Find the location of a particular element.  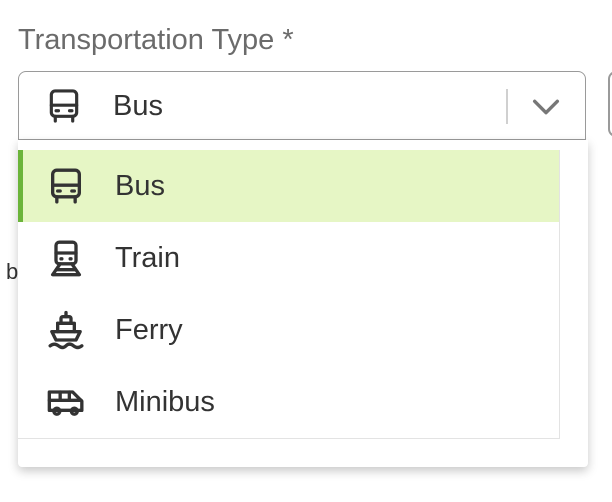

train-icon is located at coordinates (66, 258).